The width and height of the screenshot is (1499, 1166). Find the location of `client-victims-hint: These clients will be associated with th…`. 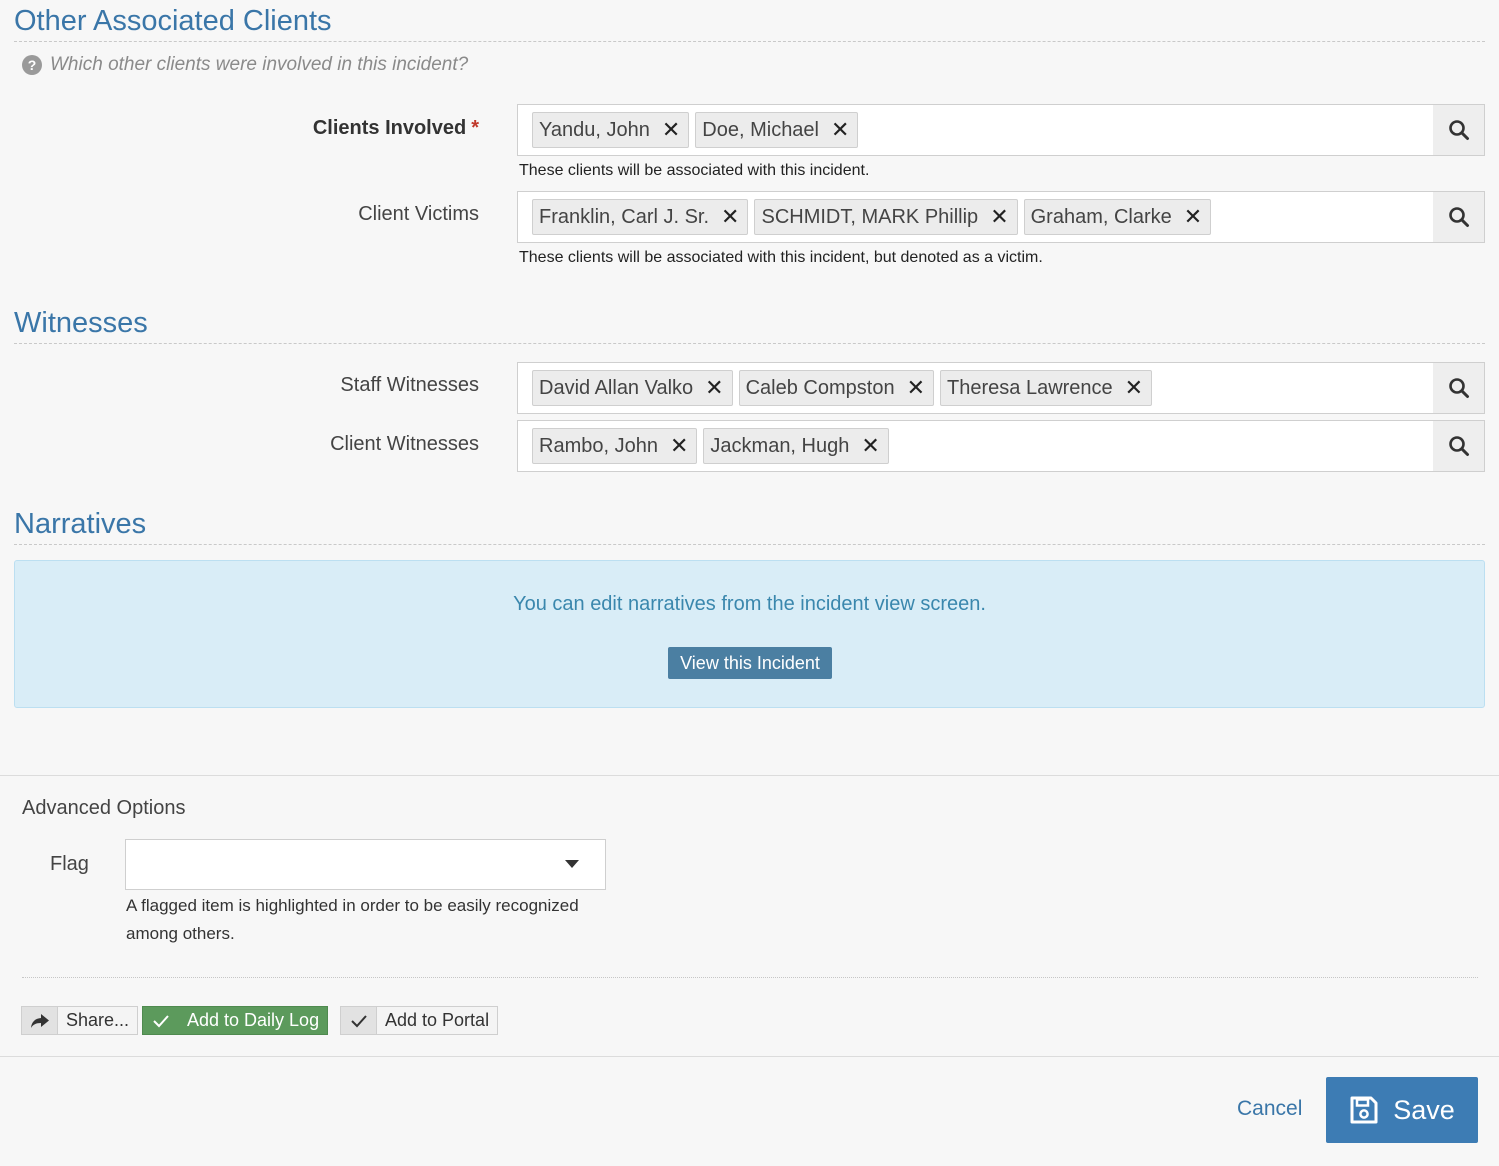

client-victims-hint: These clients will be associated with th… is located at coordinates (781, 257).